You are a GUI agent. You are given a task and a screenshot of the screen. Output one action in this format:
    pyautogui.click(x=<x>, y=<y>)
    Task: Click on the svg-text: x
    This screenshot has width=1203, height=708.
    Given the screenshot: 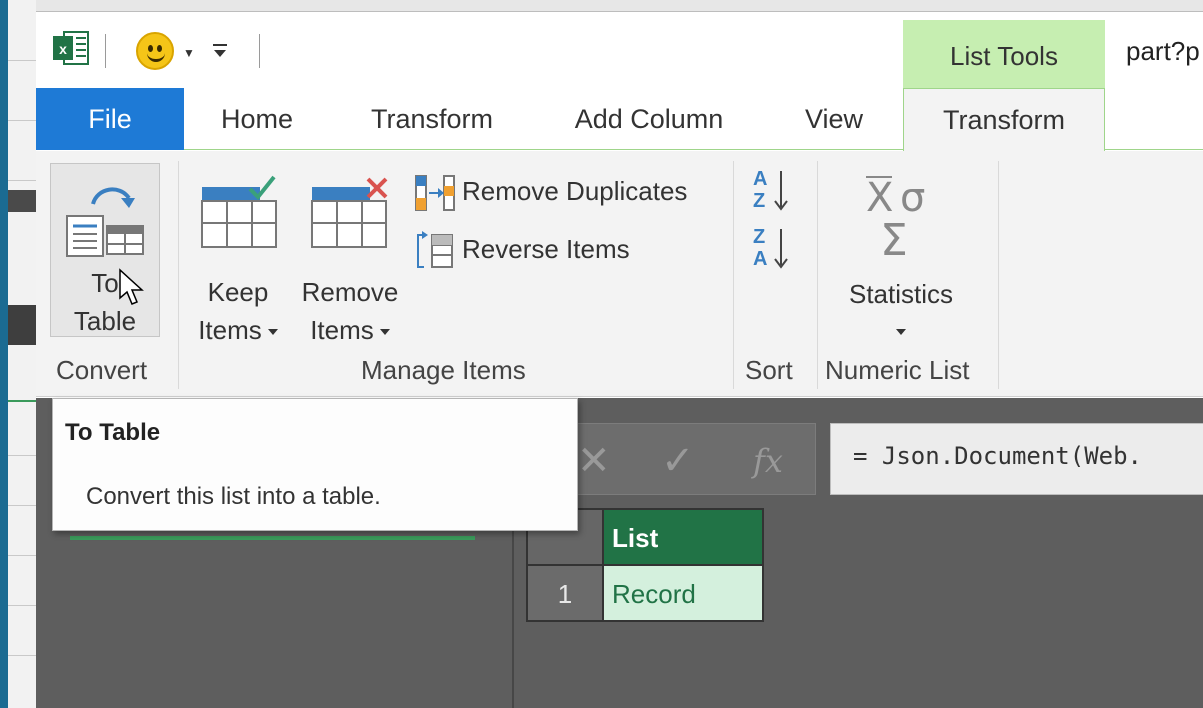 What is the action you would take?
    pyautogui.click(x=63, y=49)
    